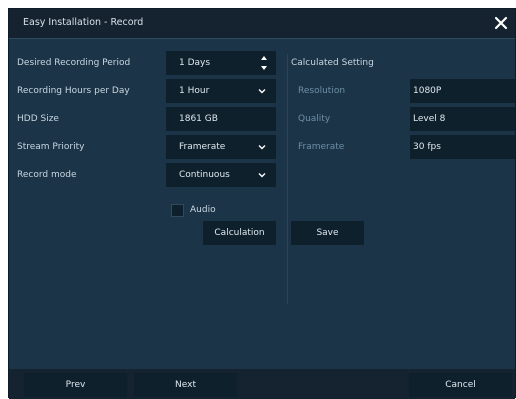  I want to click on column-divider, so click(287, 179).